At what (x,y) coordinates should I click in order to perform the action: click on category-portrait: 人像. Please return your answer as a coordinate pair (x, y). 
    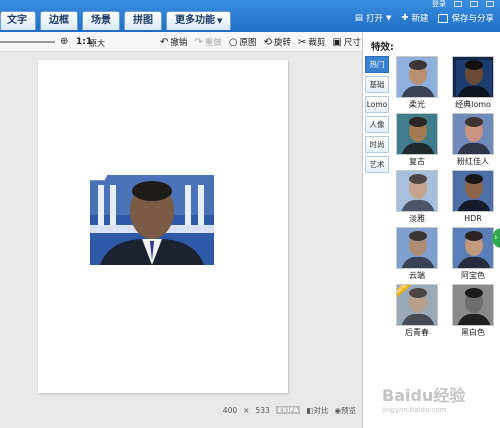
    Looking at the image, I should click on (377, 124).